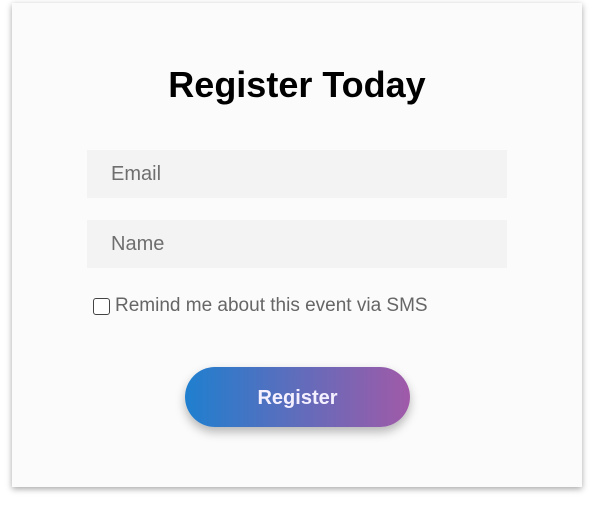 This screenshot has height=509, width=593. What do you see at coordinates (297, 174) in the screenshot?
I see `email-field` at bounding box center [297, 174].